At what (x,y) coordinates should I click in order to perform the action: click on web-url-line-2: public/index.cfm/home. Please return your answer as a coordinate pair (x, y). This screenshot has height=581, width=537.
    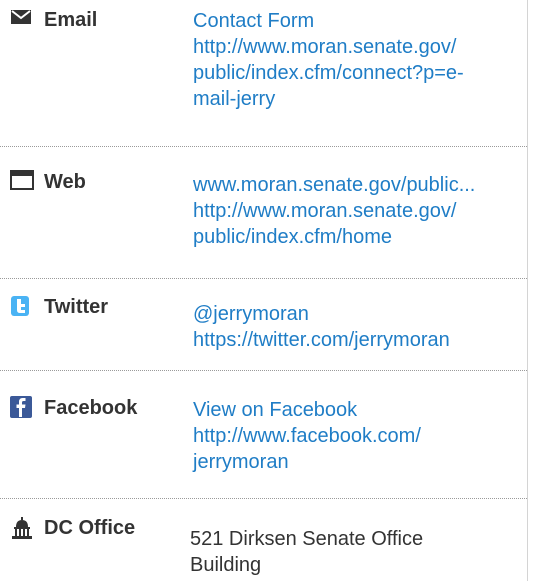
    Looking at the image, I should click on (334, 237).